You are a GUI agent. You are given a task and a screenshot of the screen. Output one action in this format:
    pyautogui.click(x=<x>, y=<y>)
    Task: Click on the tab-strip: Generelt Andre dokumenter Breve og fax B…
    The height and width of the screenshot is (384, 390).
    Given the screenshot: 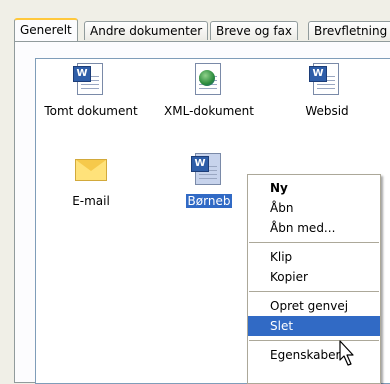 What is the action you would take?
    pyautogui.click(x=202, y=30)
    